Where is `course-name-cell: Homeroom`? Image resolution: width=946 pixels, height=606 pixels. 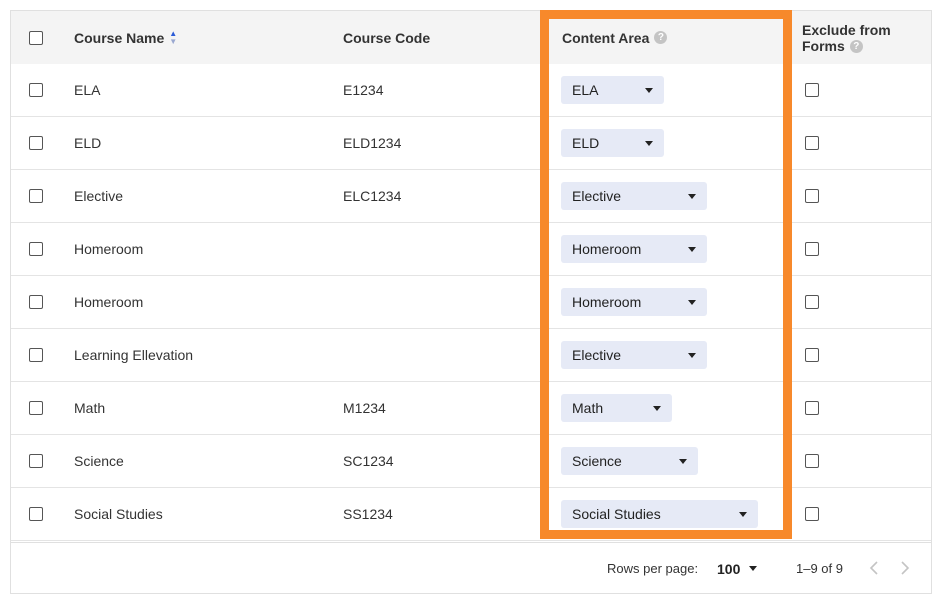 course-name-cell: Homeroom is located at coordinates (108, 302).